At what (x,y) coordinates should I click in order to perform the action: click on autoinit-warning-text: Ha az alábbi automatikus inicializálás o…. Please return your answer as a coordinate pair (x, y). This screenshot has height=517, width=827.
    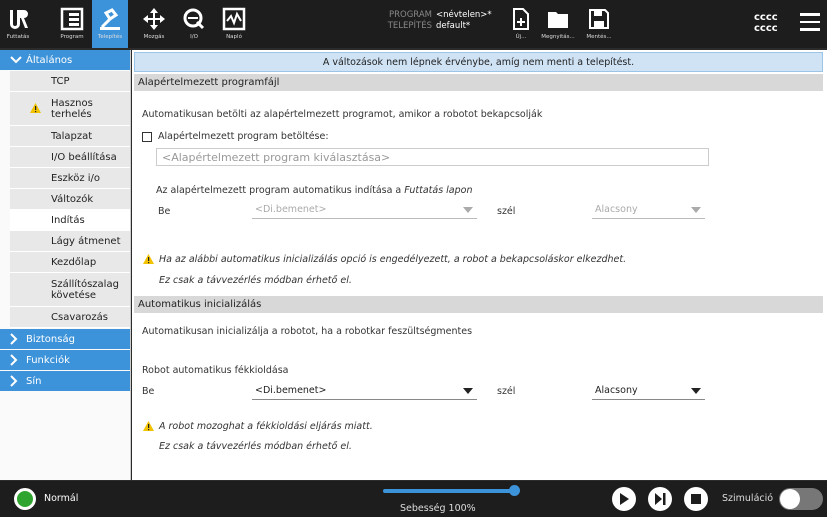
    Looking at the image, I should click on (393, 259).